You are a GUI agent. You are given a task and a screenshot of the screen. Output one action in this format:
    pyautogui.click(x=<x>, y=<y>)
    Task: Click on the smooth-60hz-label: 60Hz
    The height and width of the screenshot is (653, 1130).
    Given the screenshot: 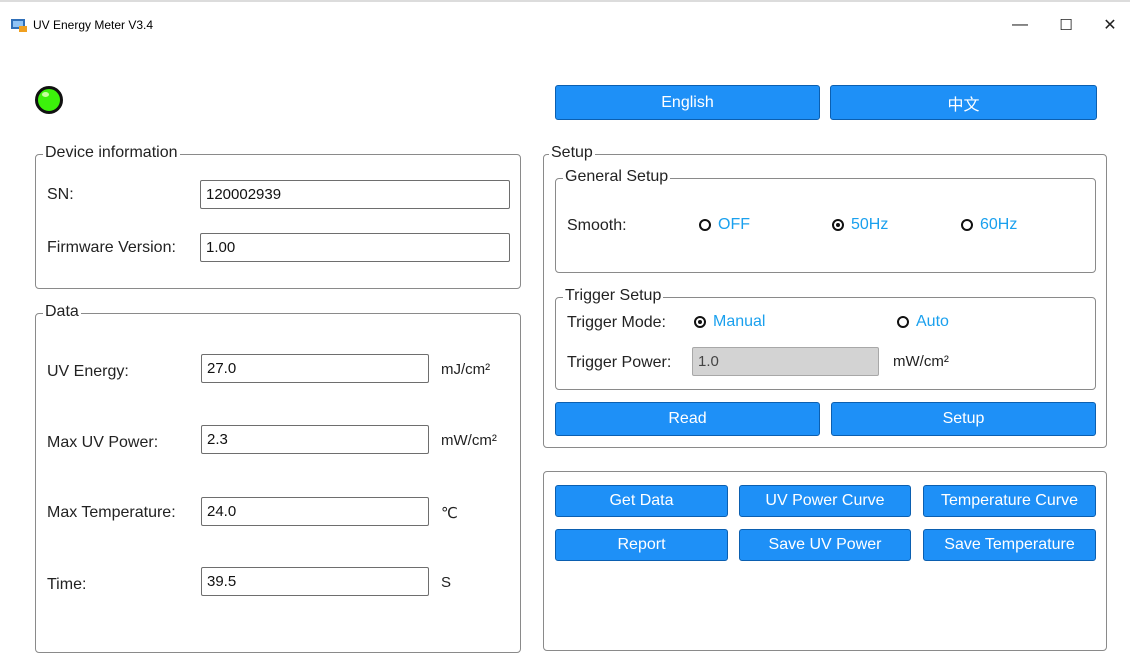 What is the action you would take?
    pyautogui.click(x=999, y=224)
    